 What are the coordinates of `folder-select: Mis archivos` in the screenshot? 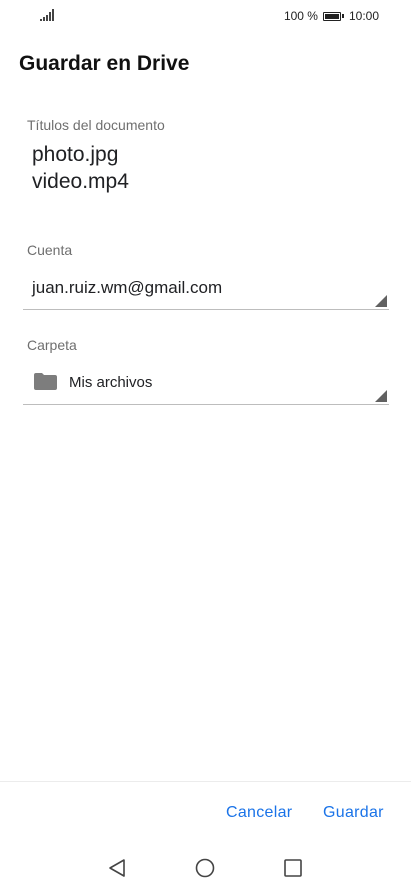 It's located at (206, 383).